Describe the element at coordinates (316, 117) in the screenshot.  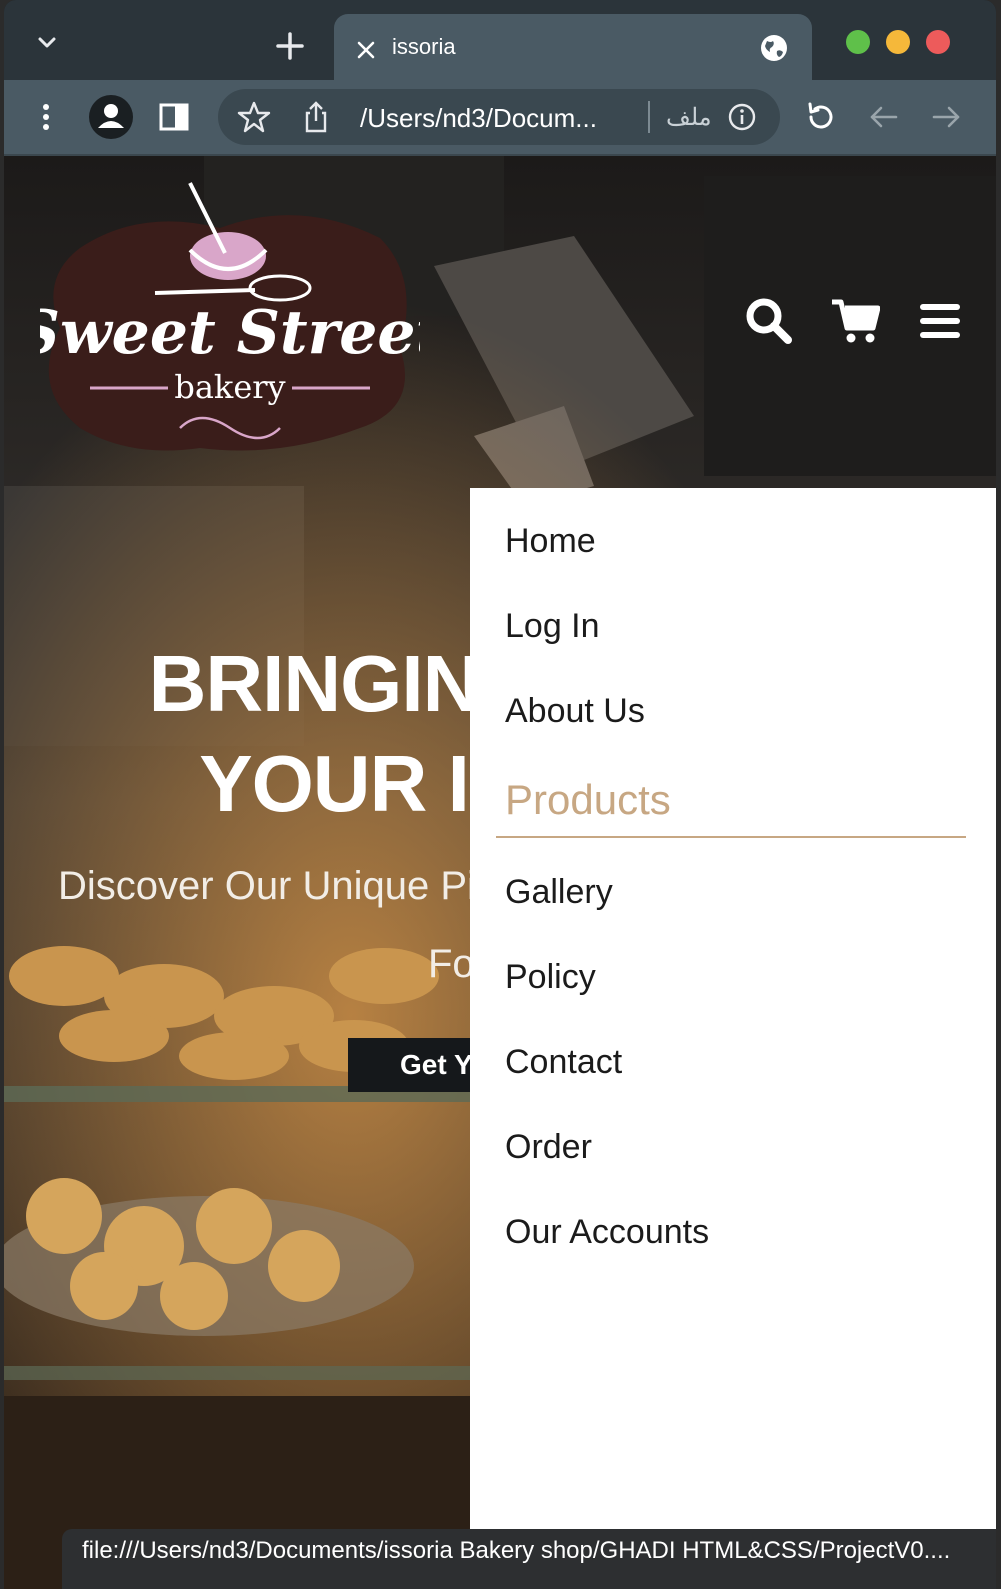
I see `share-icon` at that location.